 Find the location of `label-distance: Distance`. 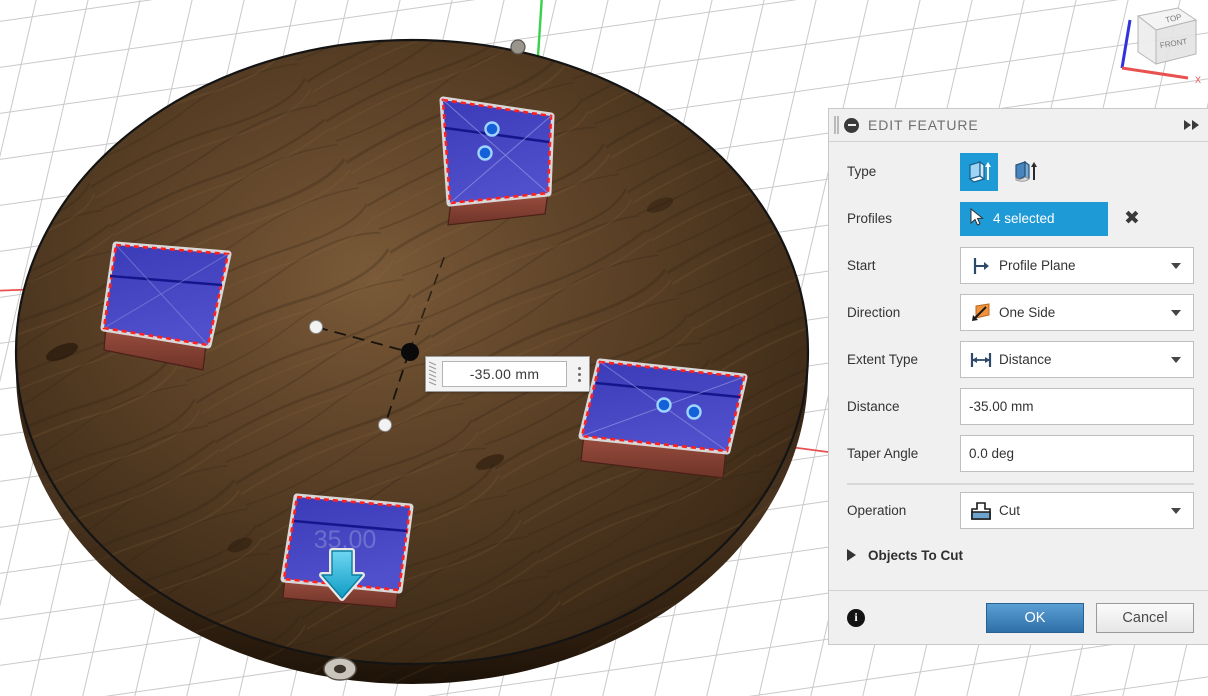

label-distance: Distance is located at coordinates (873, 406).